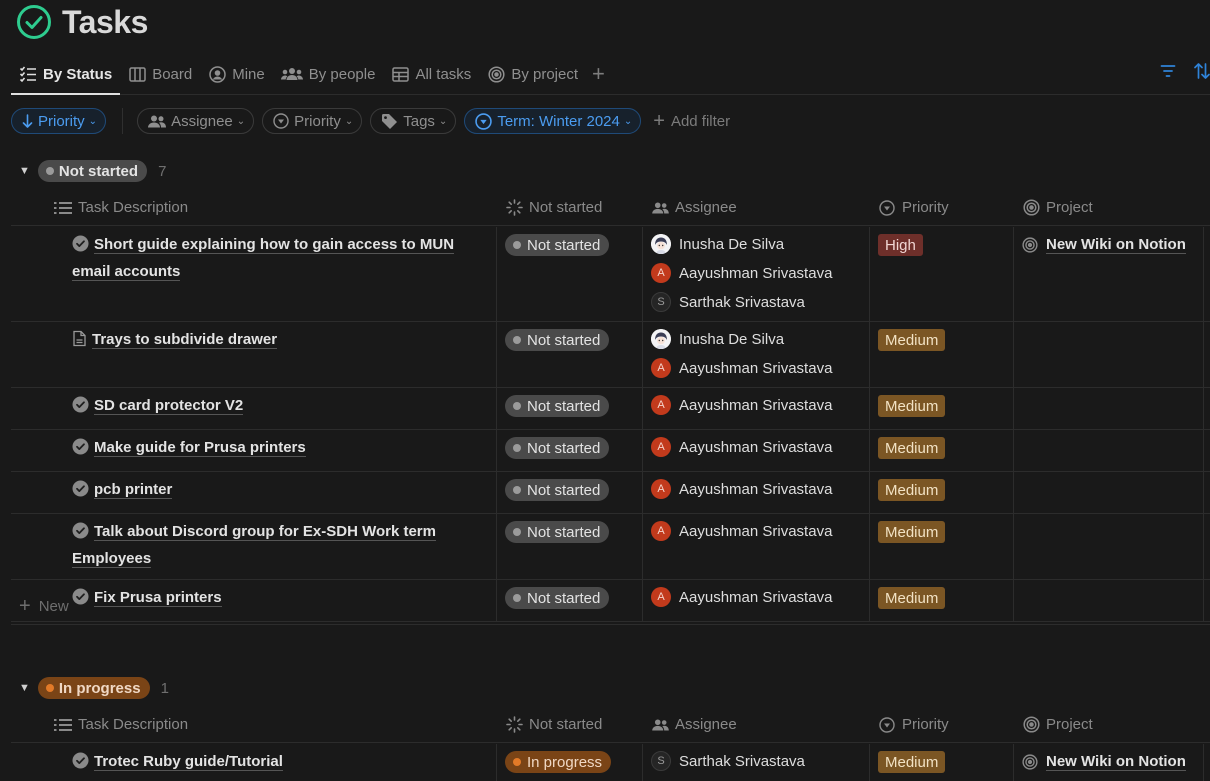 This screenshot has width=1210, height=781. I want to click on filter-chip-tags: Tags ⌄, so click(413, 121).